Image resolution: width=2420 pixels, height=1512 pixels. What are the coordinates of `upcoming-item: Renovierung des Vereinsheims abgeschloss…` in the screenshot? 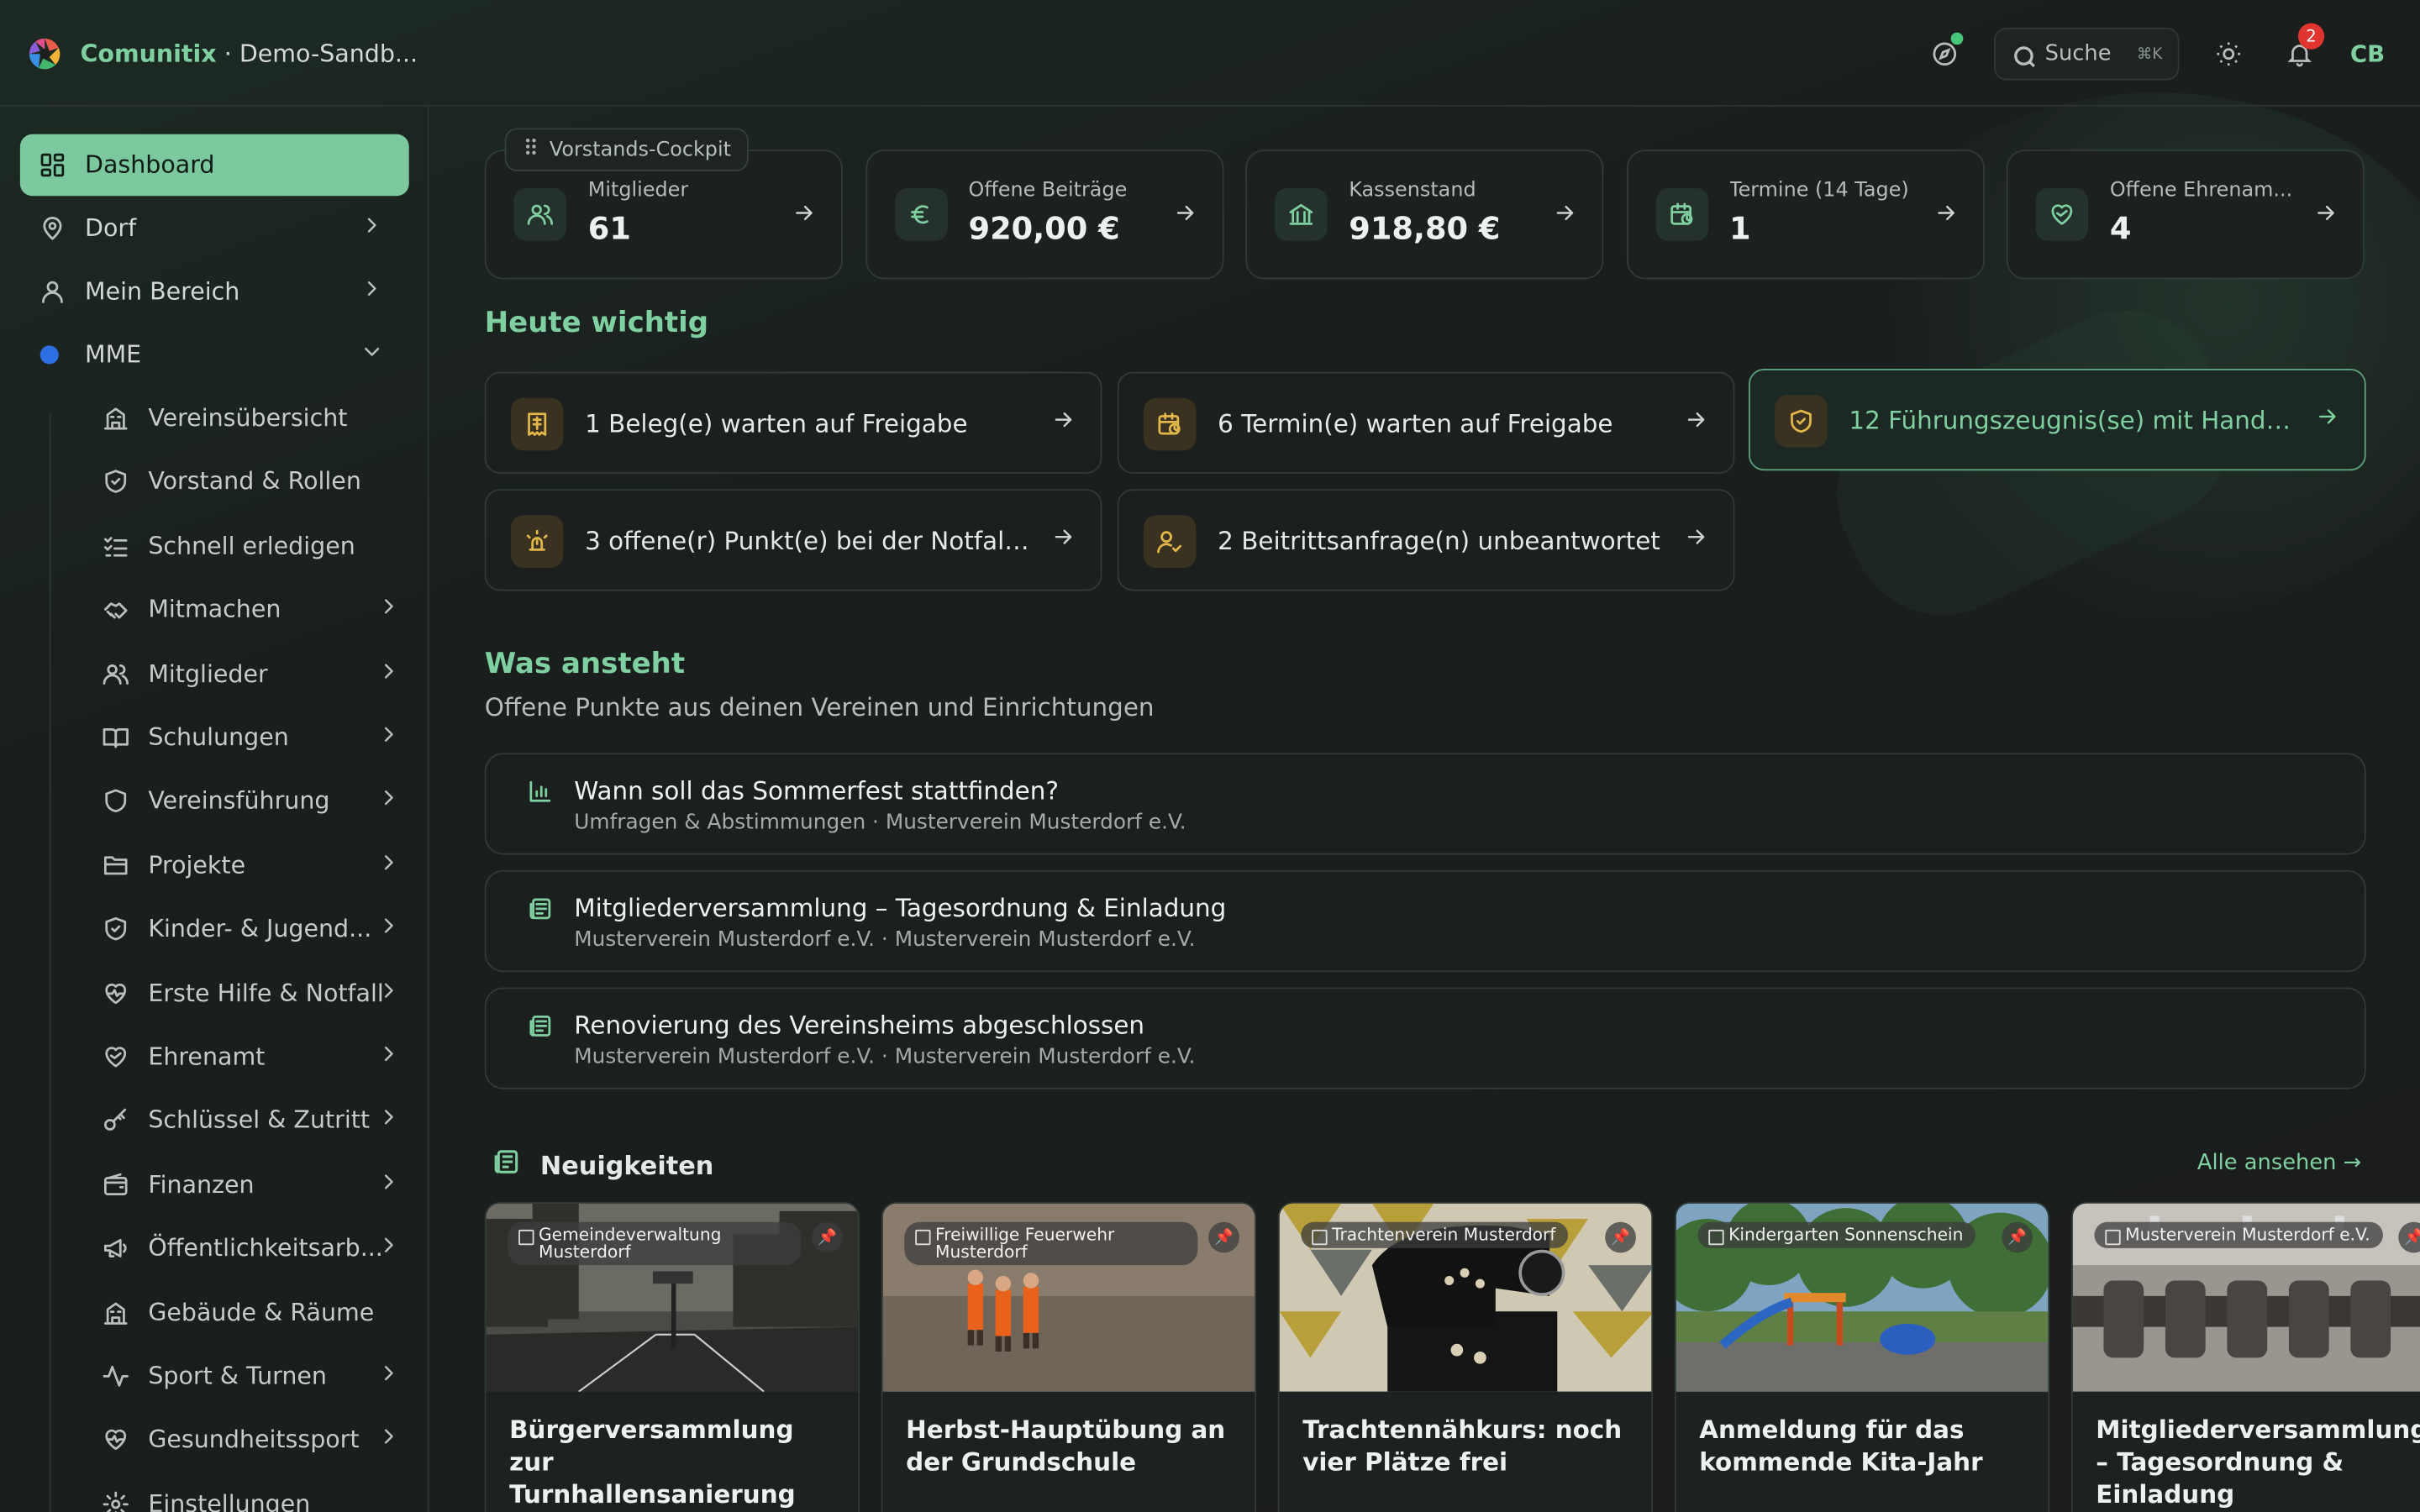 It's located at (1425, 1038).